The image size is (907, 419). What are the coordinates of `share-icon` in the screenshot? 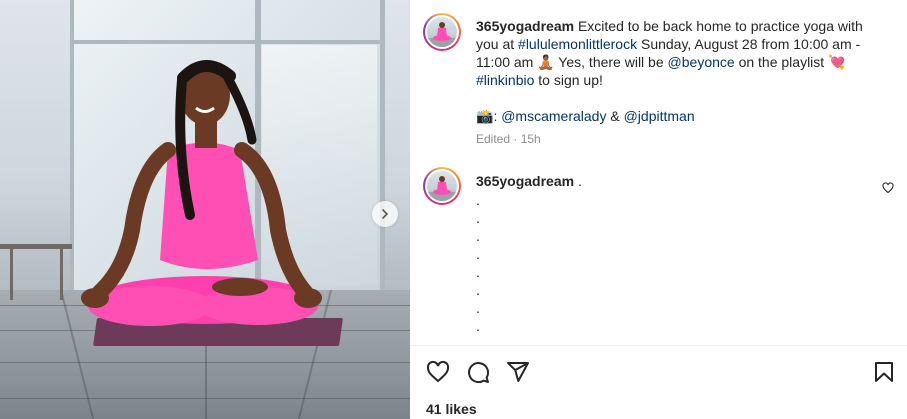 It's located at (518, 372).